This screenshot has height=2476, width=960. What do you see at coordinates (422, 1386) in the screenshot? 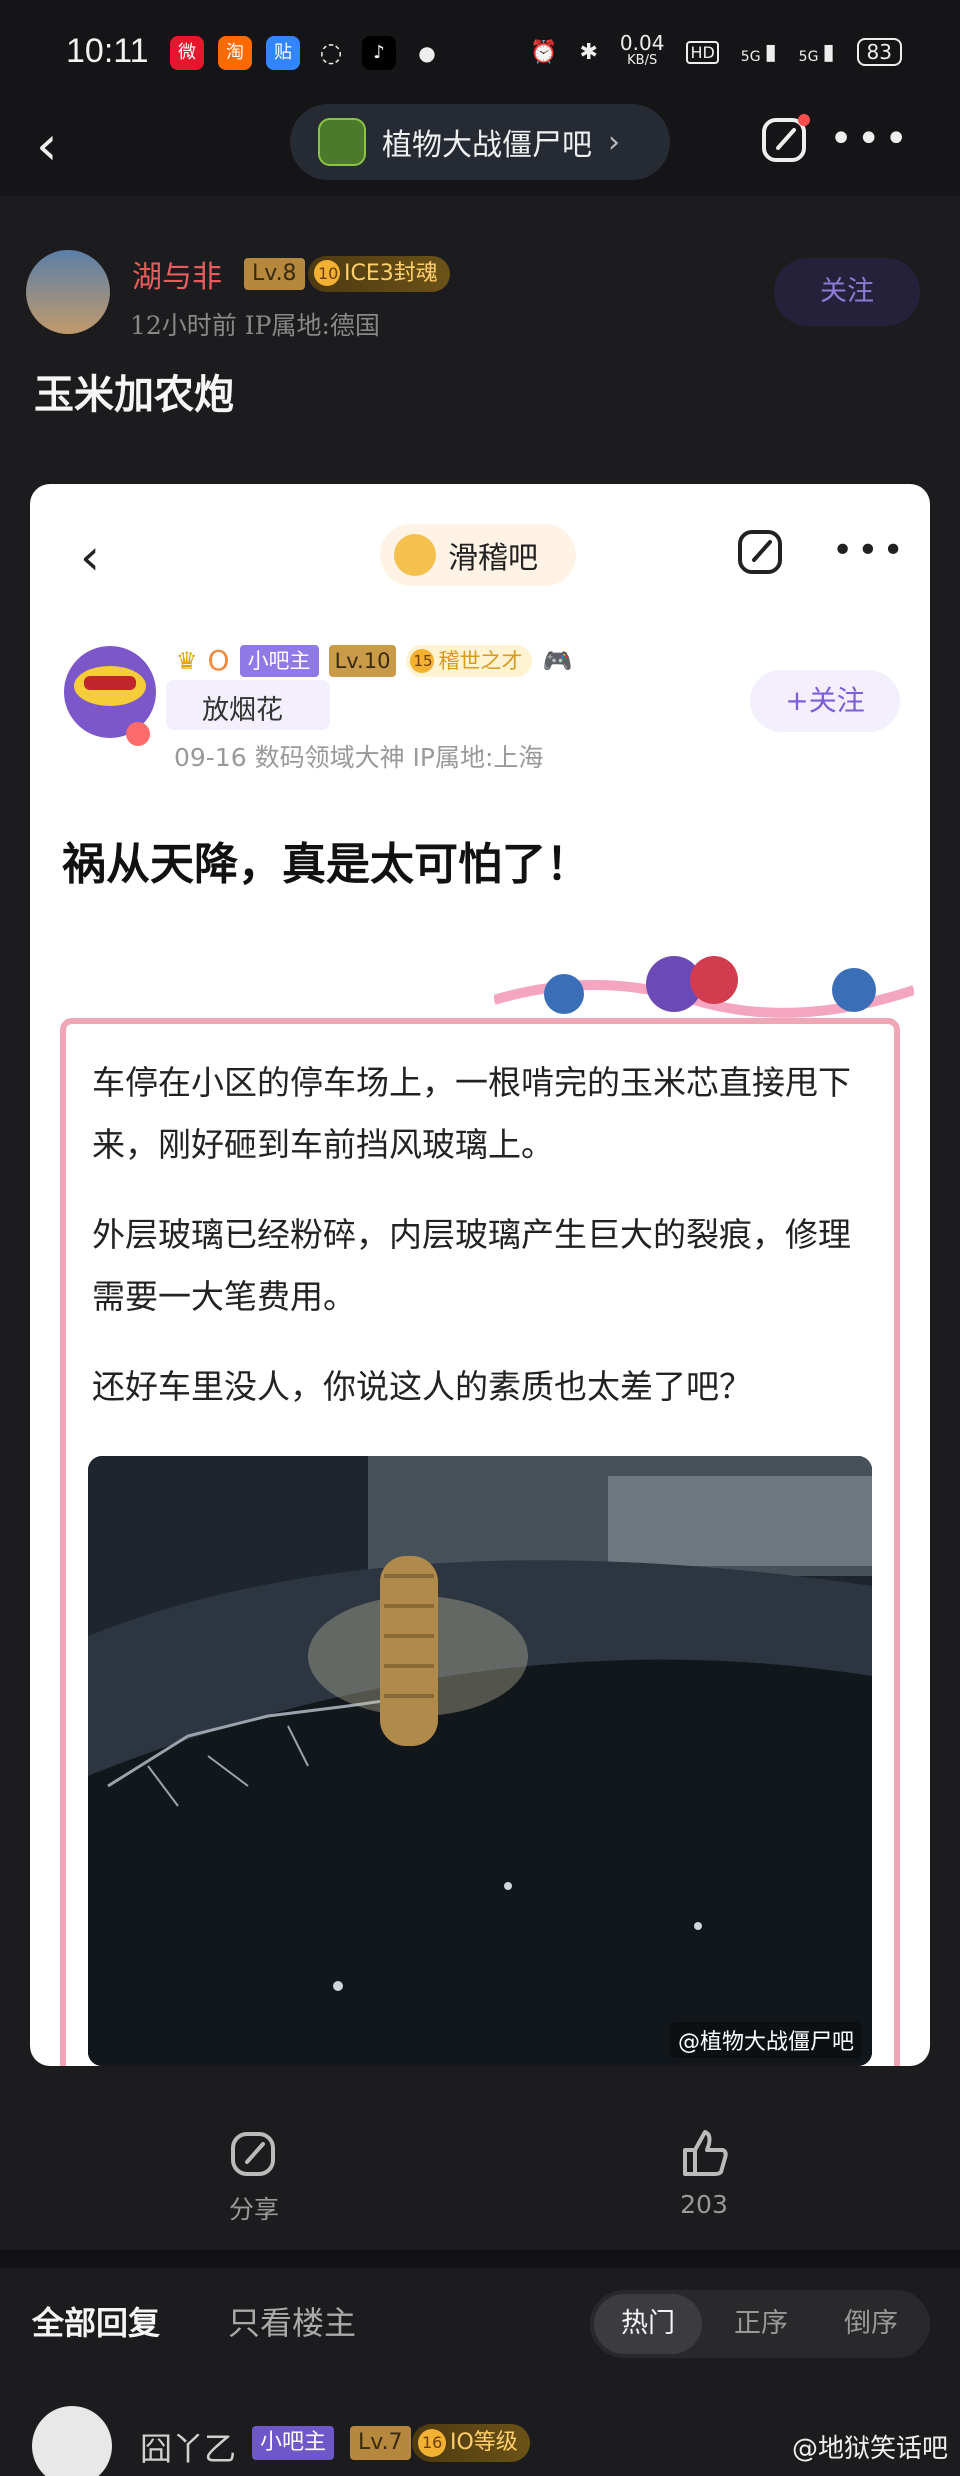
I see `body-paragraph-3: 还好车里没人，你说这人的素质也太差了吧？` at bounding box center [422, 1386].